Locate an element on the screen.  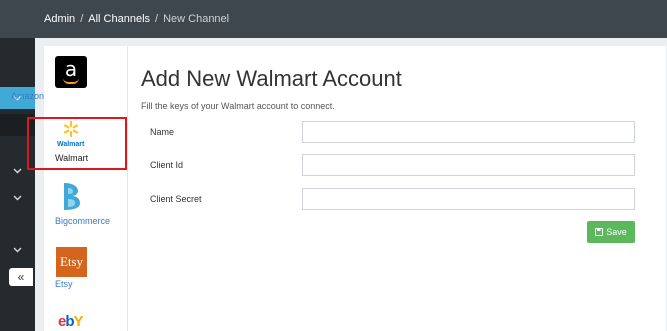
left-nav: « is located at coordinates (17, 184).